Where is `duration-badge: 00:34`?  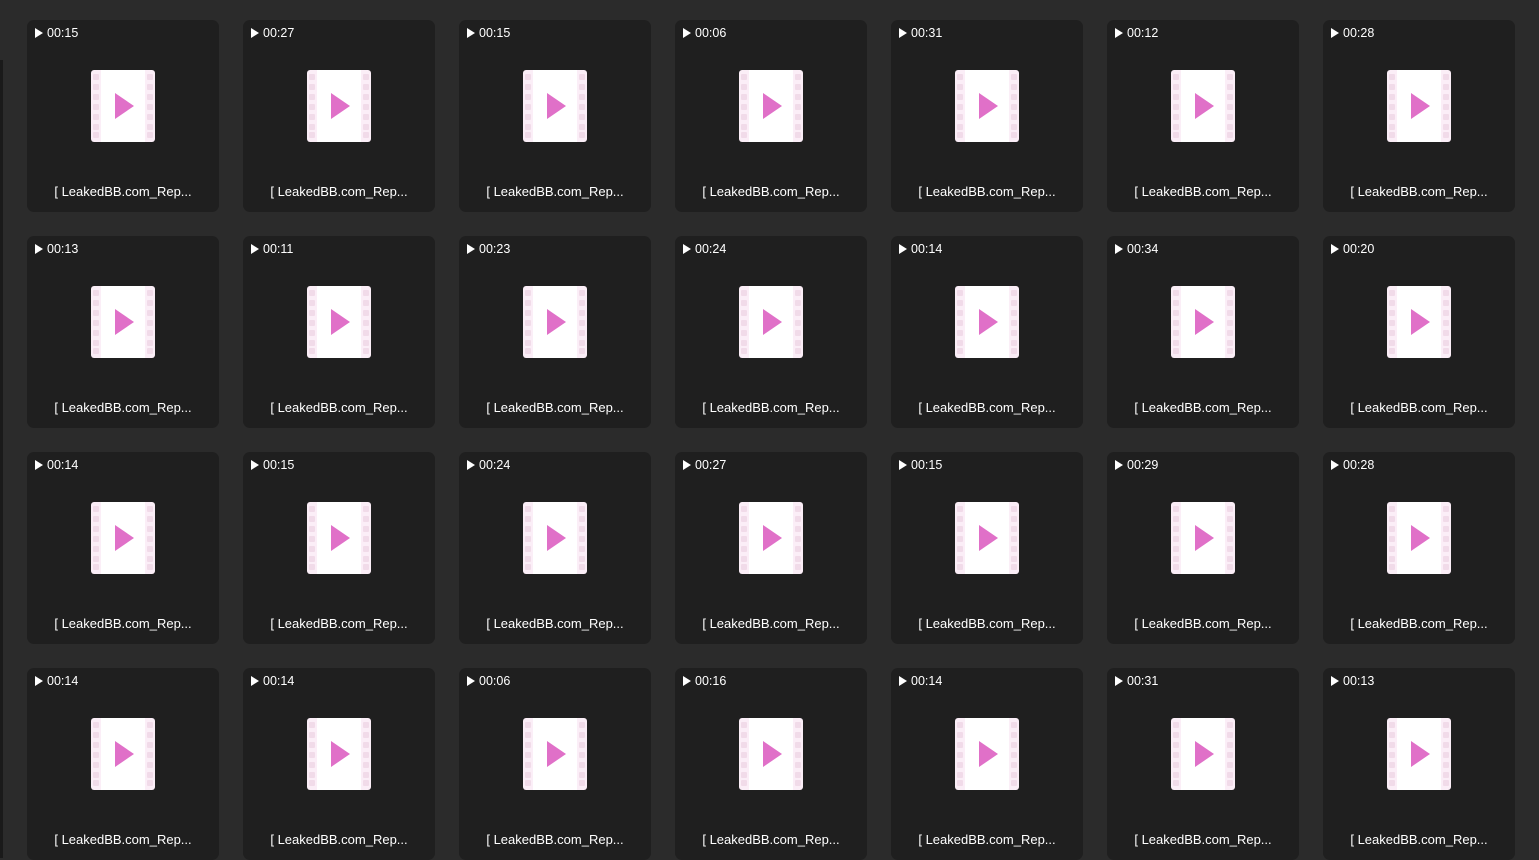
duration-badge: 00:34 is located at coordinates (1136, 249).